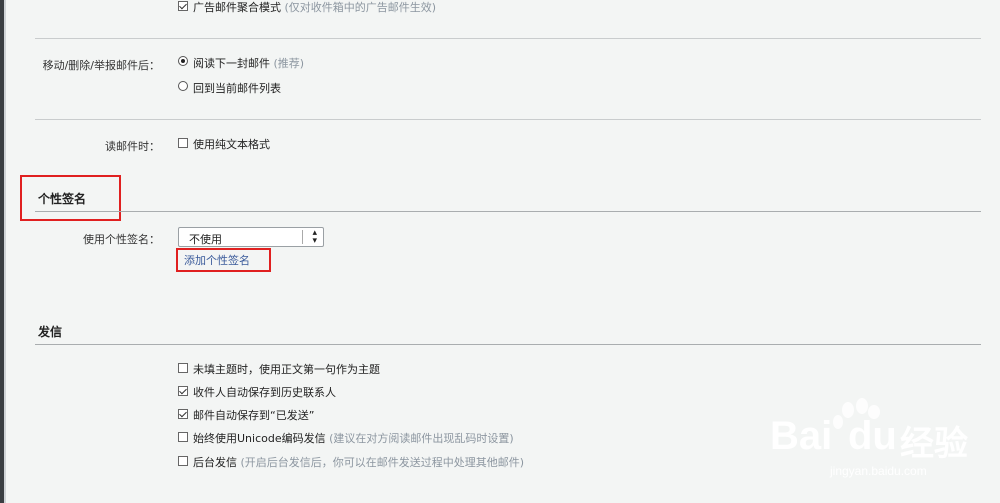 The image size is (1000, 503). I want to click on save-contacts-checkbox, so click(183, 391).